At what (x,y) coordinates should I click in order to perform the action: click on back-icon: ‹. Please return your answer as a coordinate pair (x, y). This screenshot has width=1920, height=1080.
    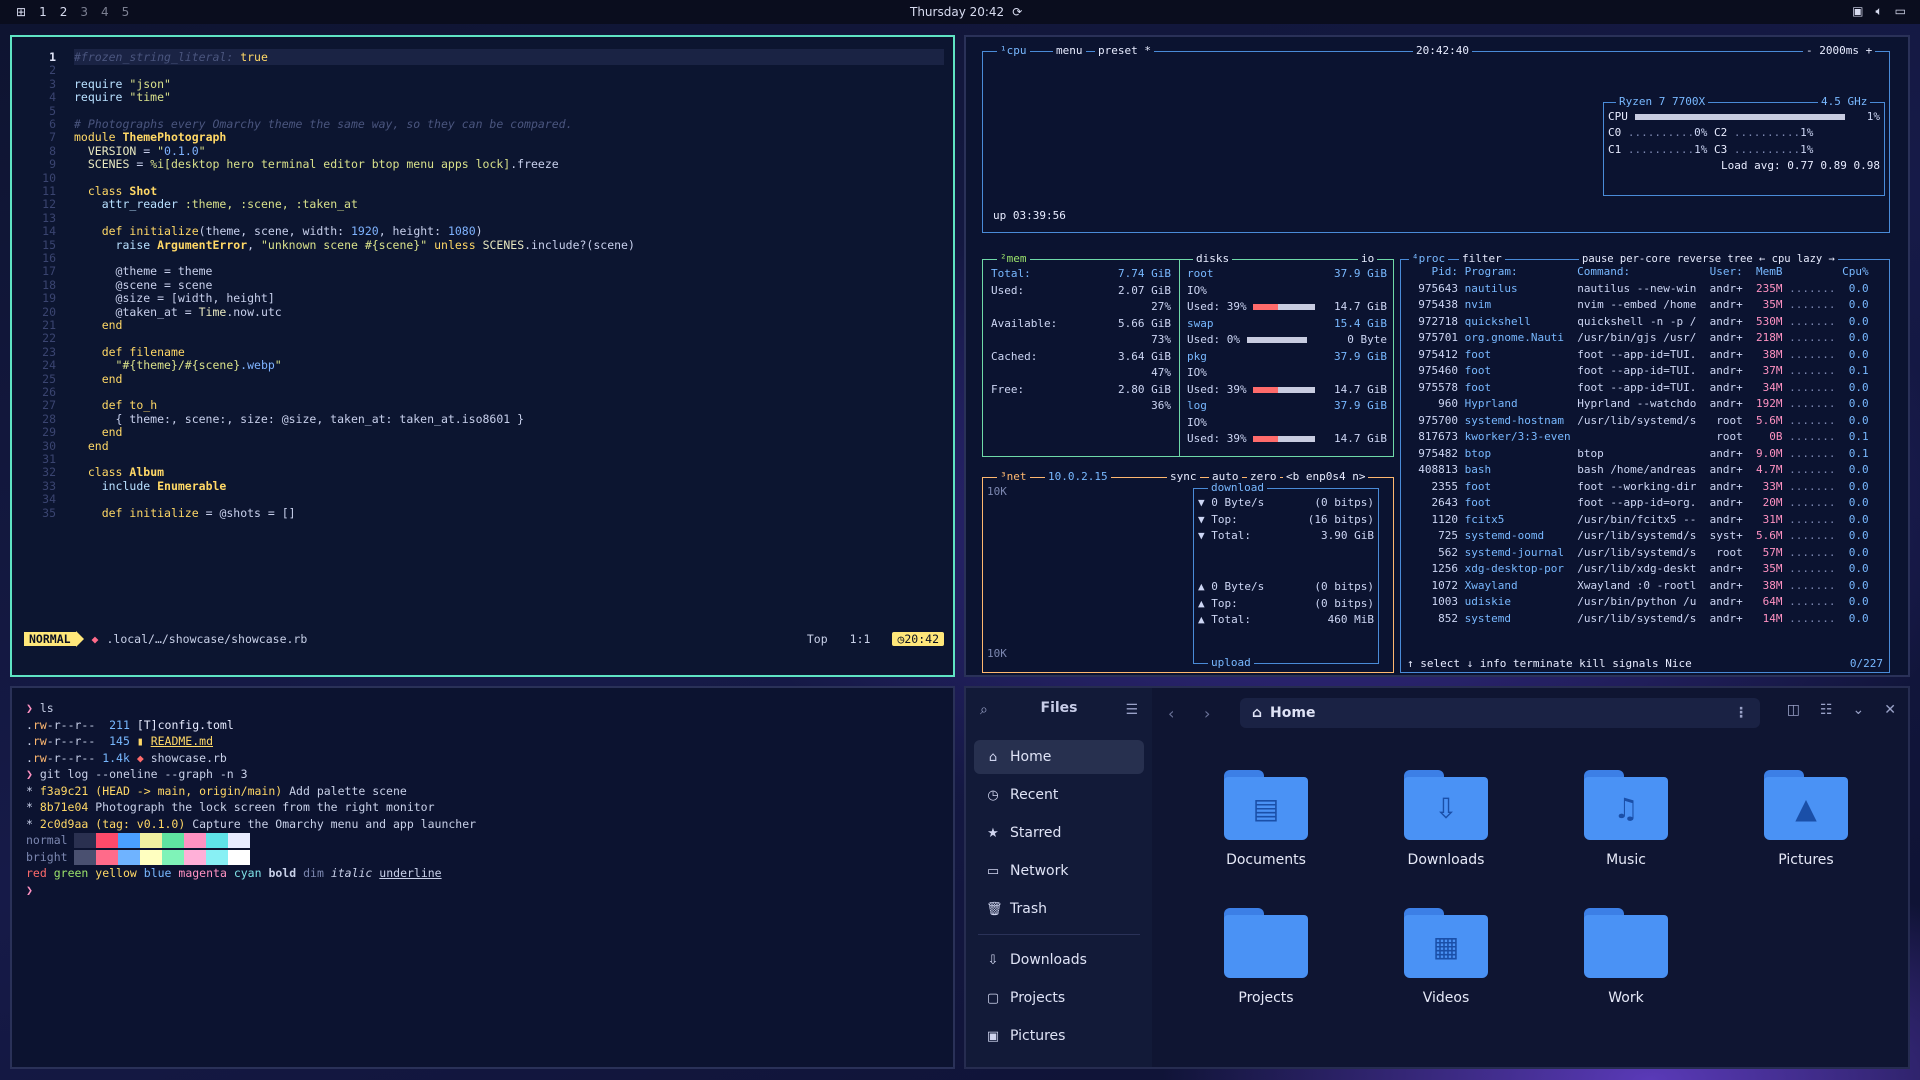
    Looking at the image, I should click on (1171, 713).